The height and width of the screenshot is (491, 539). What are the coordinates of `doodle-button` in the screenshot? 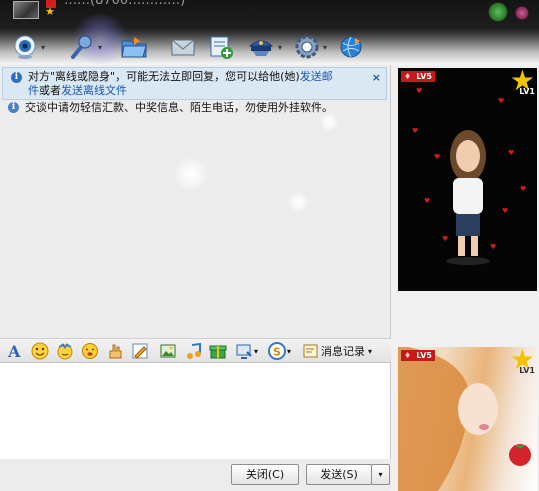 It's located at (140, 351).